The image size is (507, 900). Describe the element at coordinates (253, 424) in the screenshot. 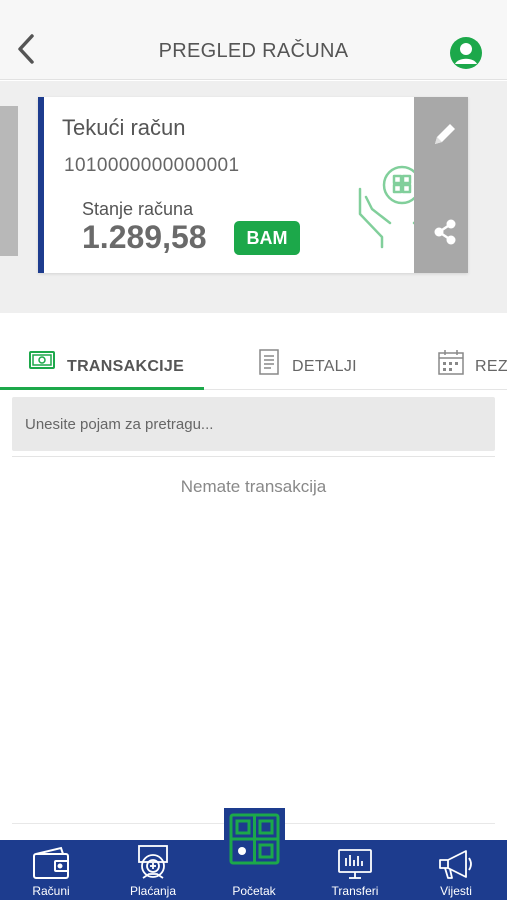

I see `search-input` at that location.